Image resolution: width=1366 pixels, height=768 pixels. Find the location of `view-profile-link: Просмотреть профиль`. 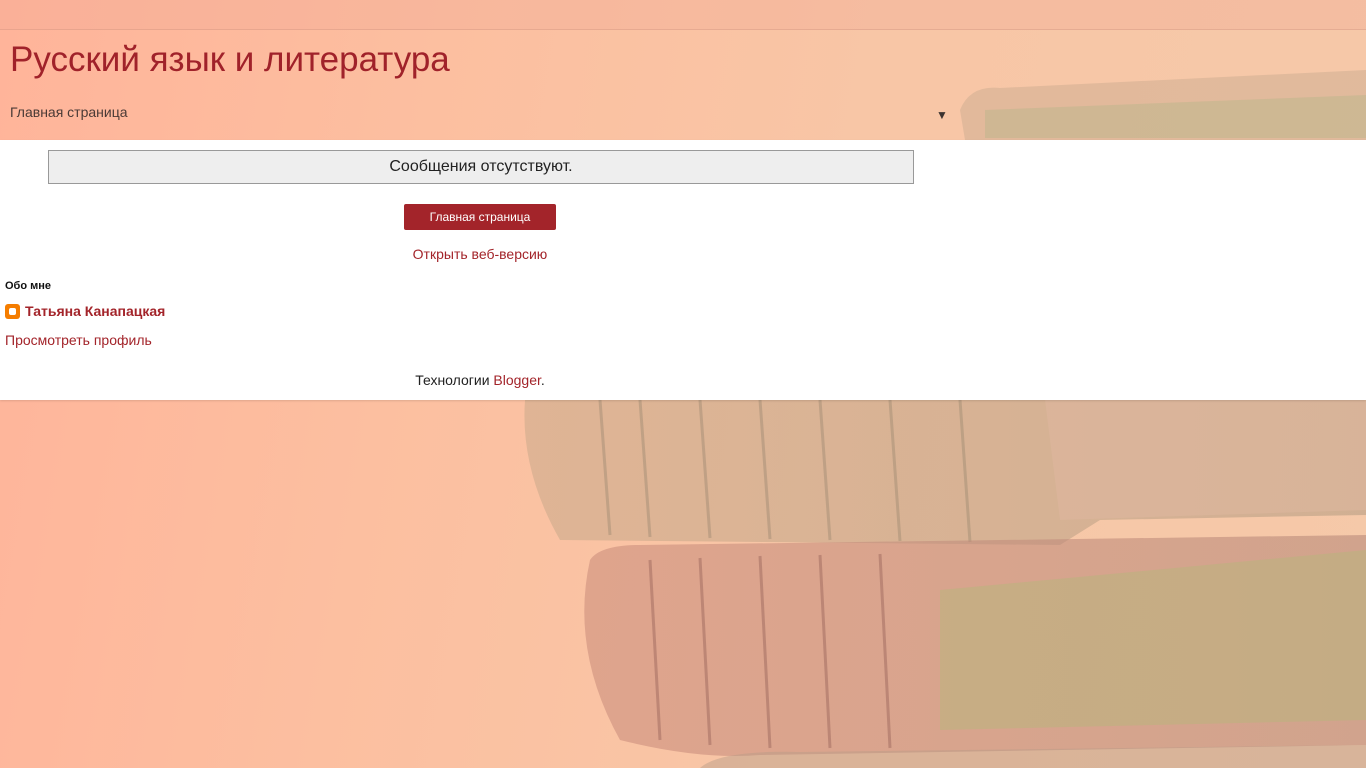

view-profile-link: Просмотреть профиль is located at coordinates (78, 340).